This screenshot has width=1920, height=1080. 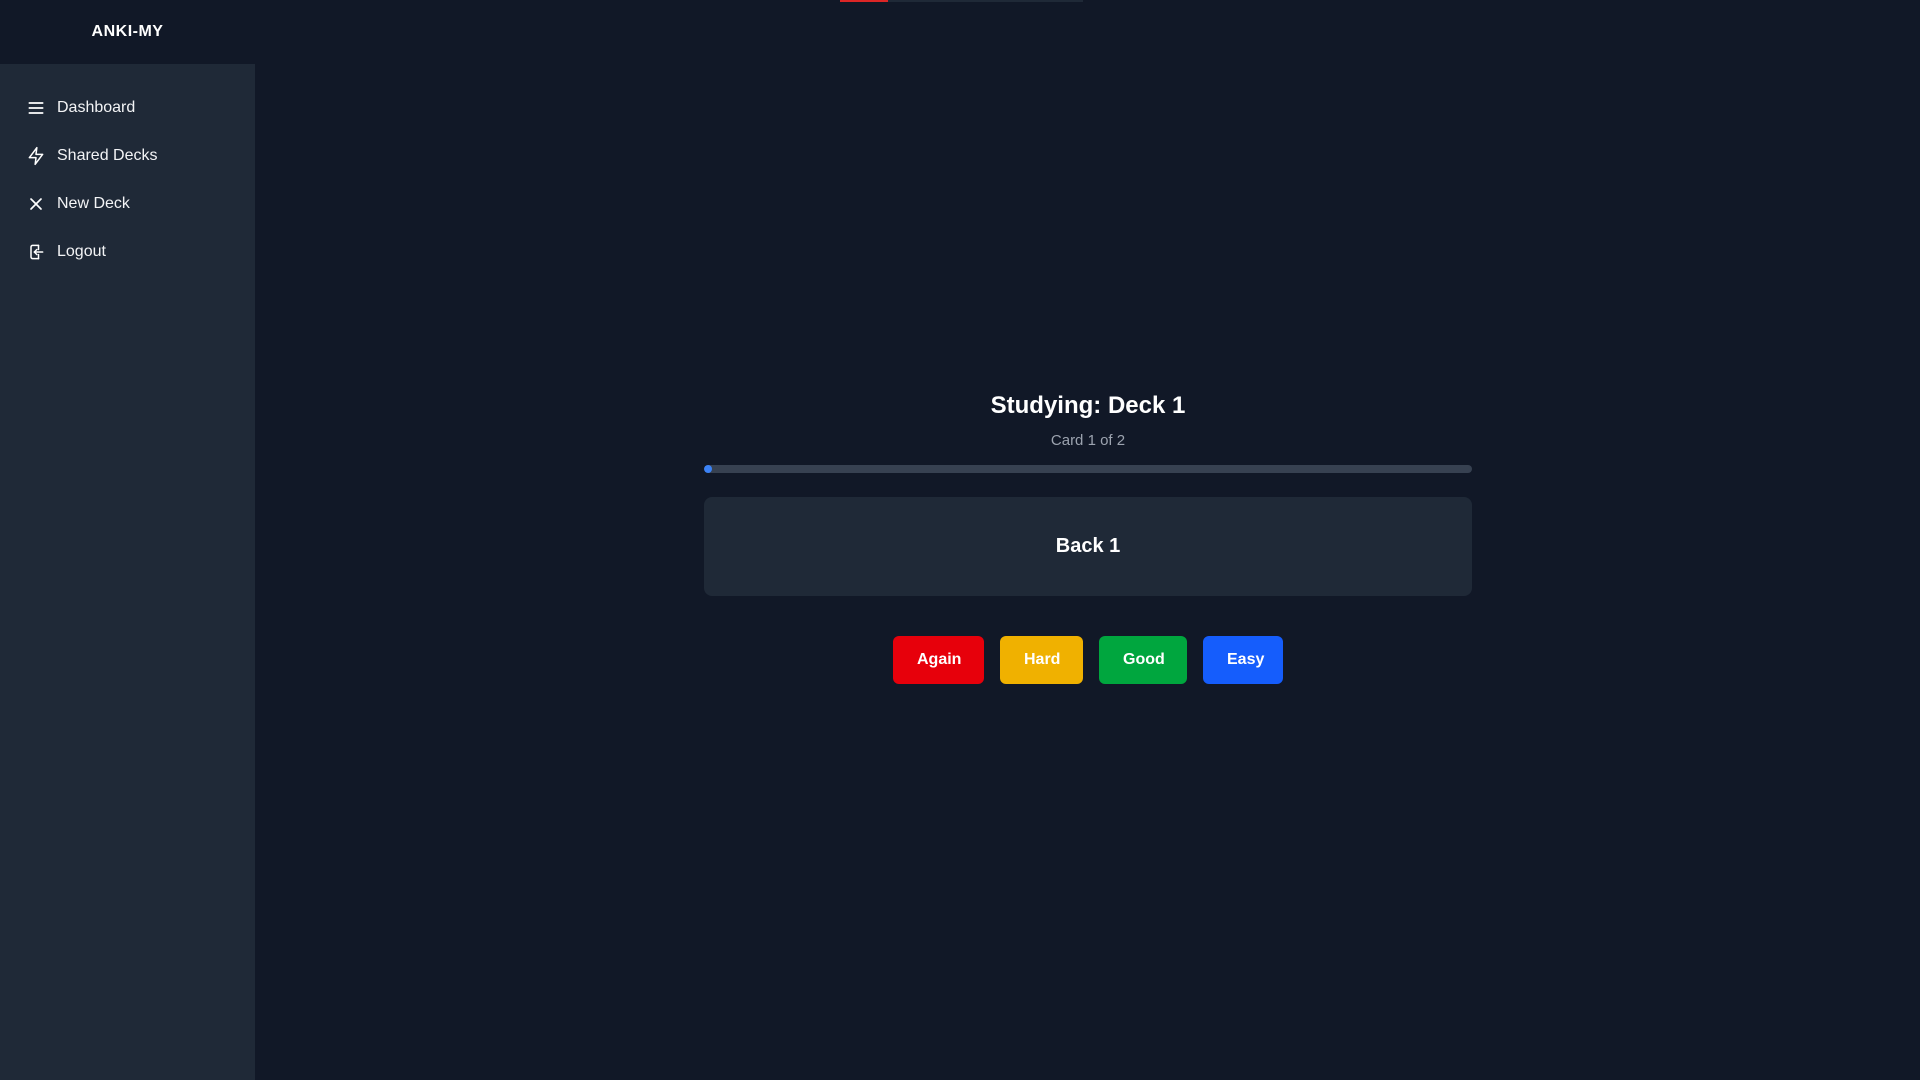 What do you see at coordinates (93, 203) in the screenshot?
I see `sidebar-item-label: New Deck` at bounding box center [93, 203].